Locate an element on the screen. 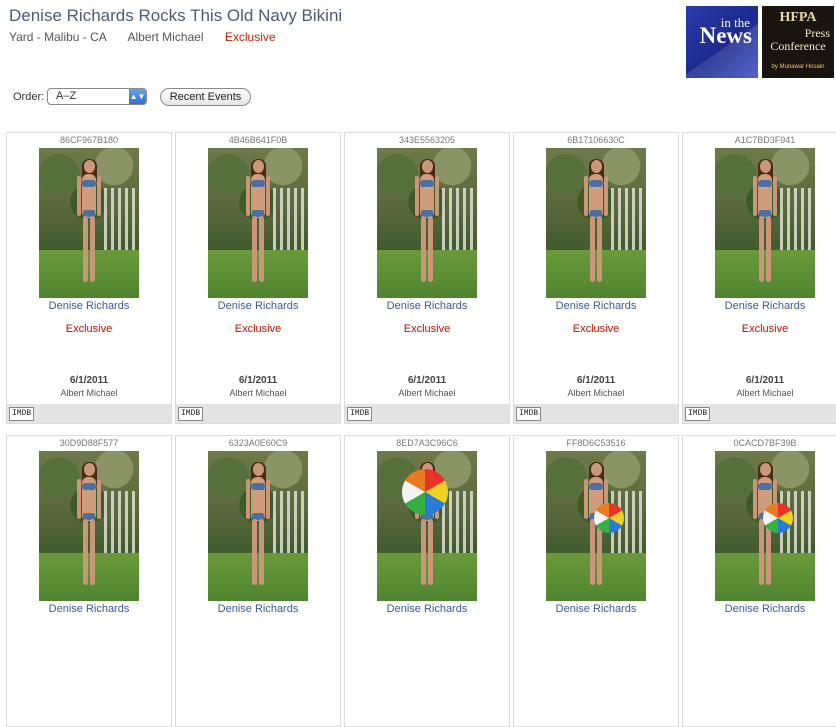 The height and width of the screenshot is (727, 836). photo-code: FF8D6C53516 is located at coordinates (596, 443).